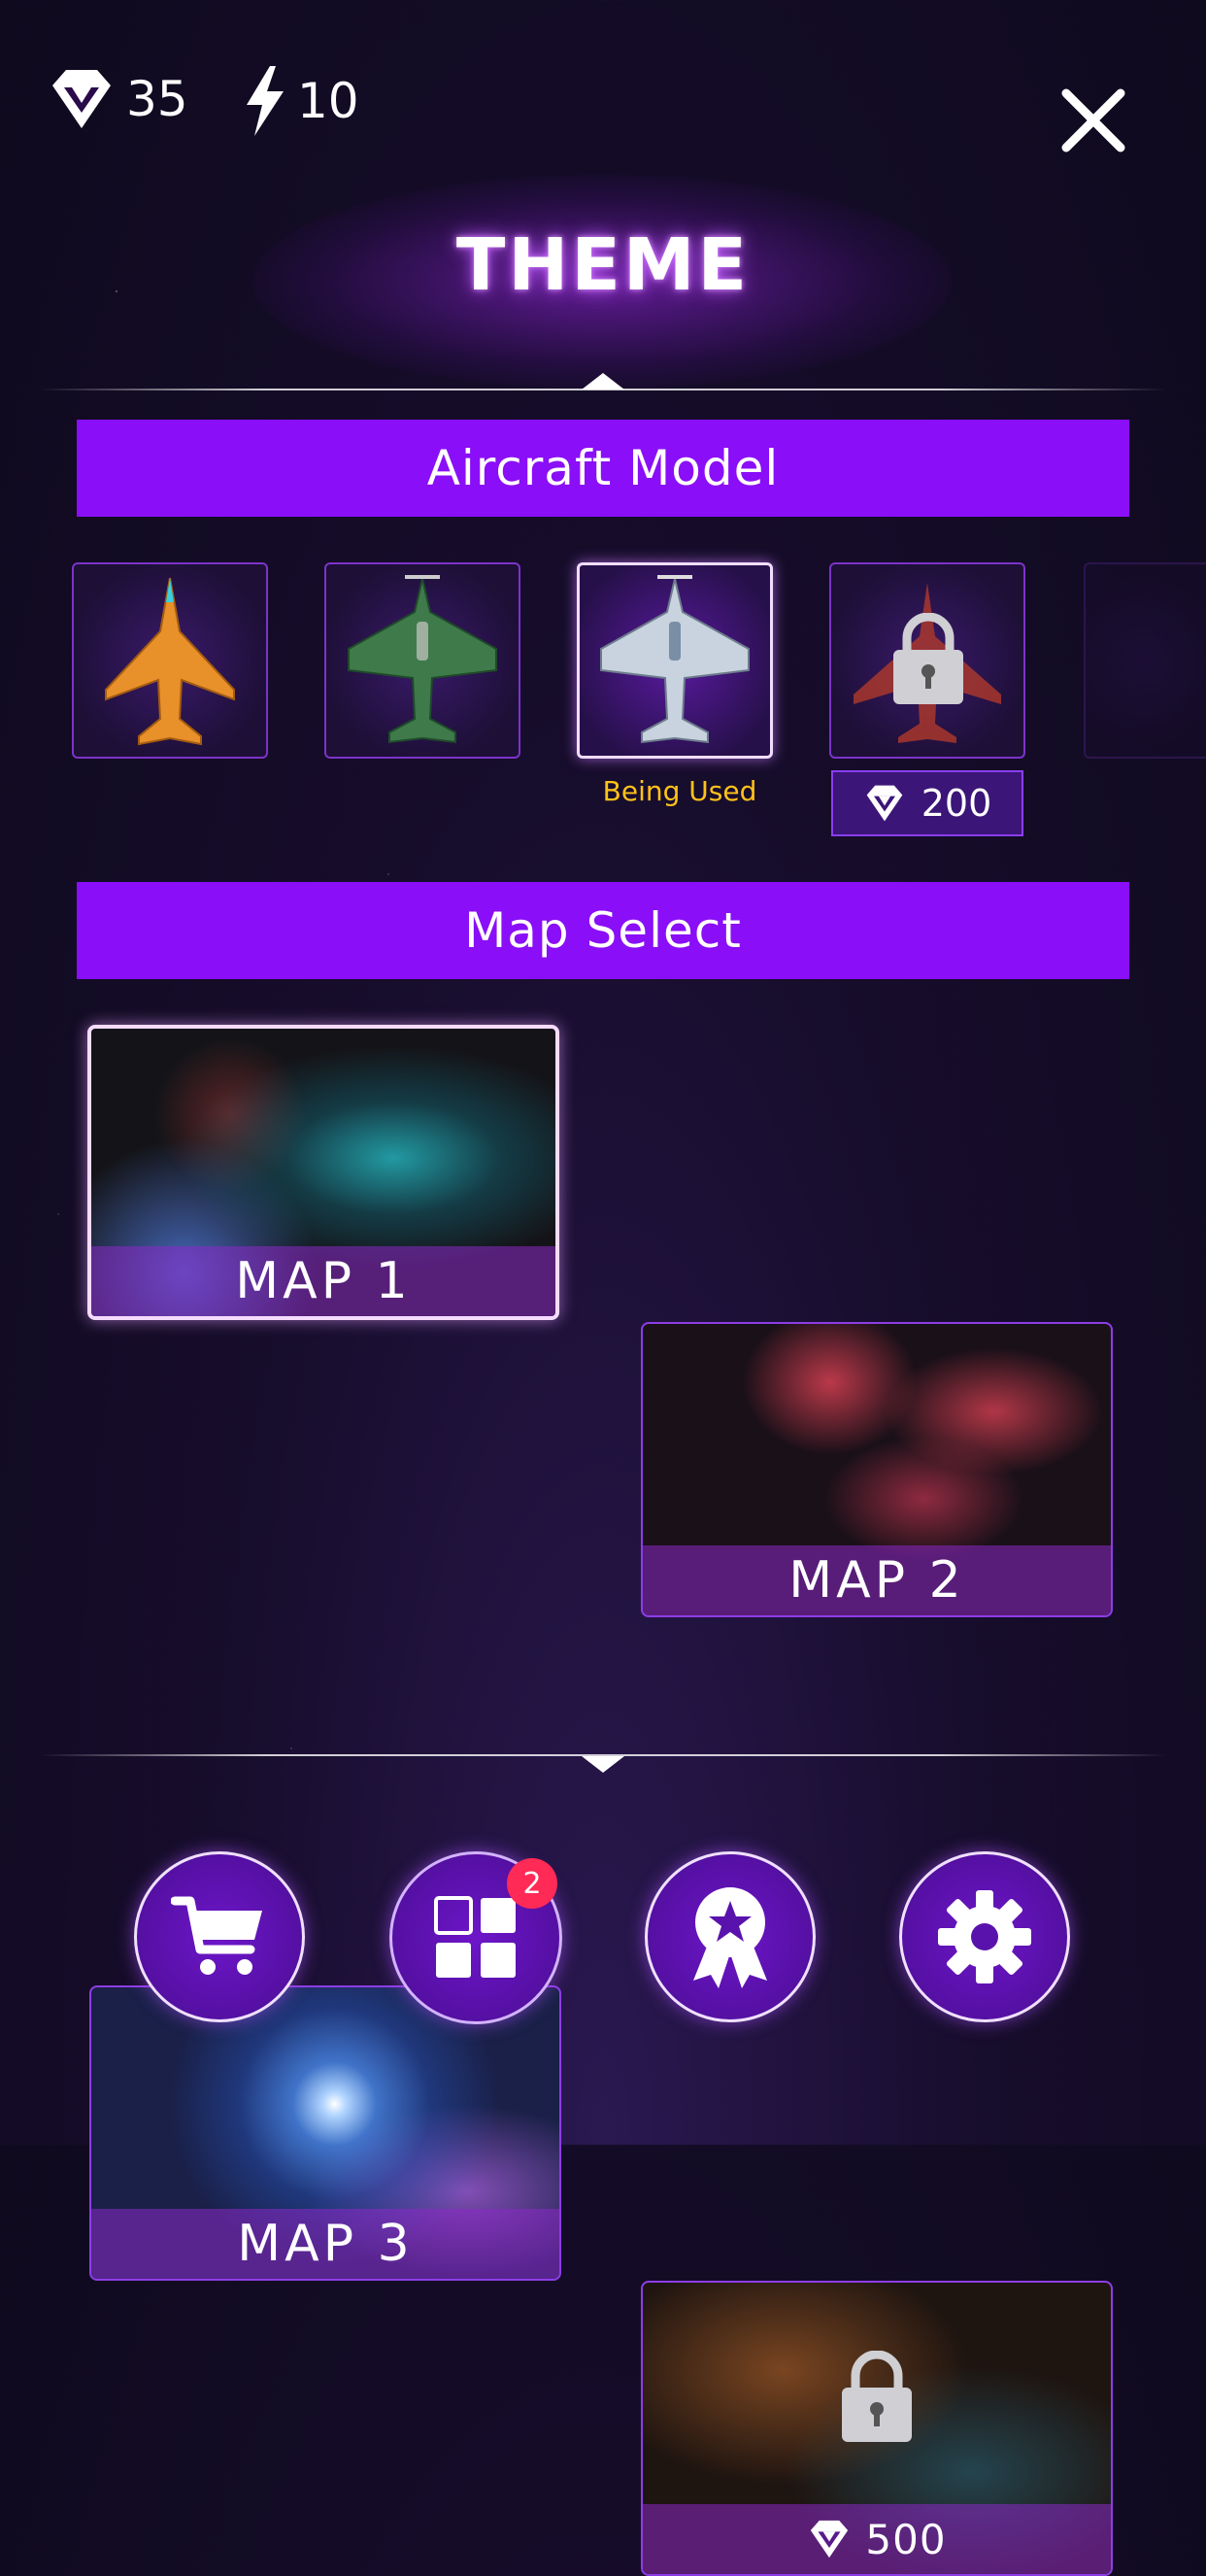 The height and width of the screenshot is (2576, 1206). I want to click on settings-button, so click(984, 1936).